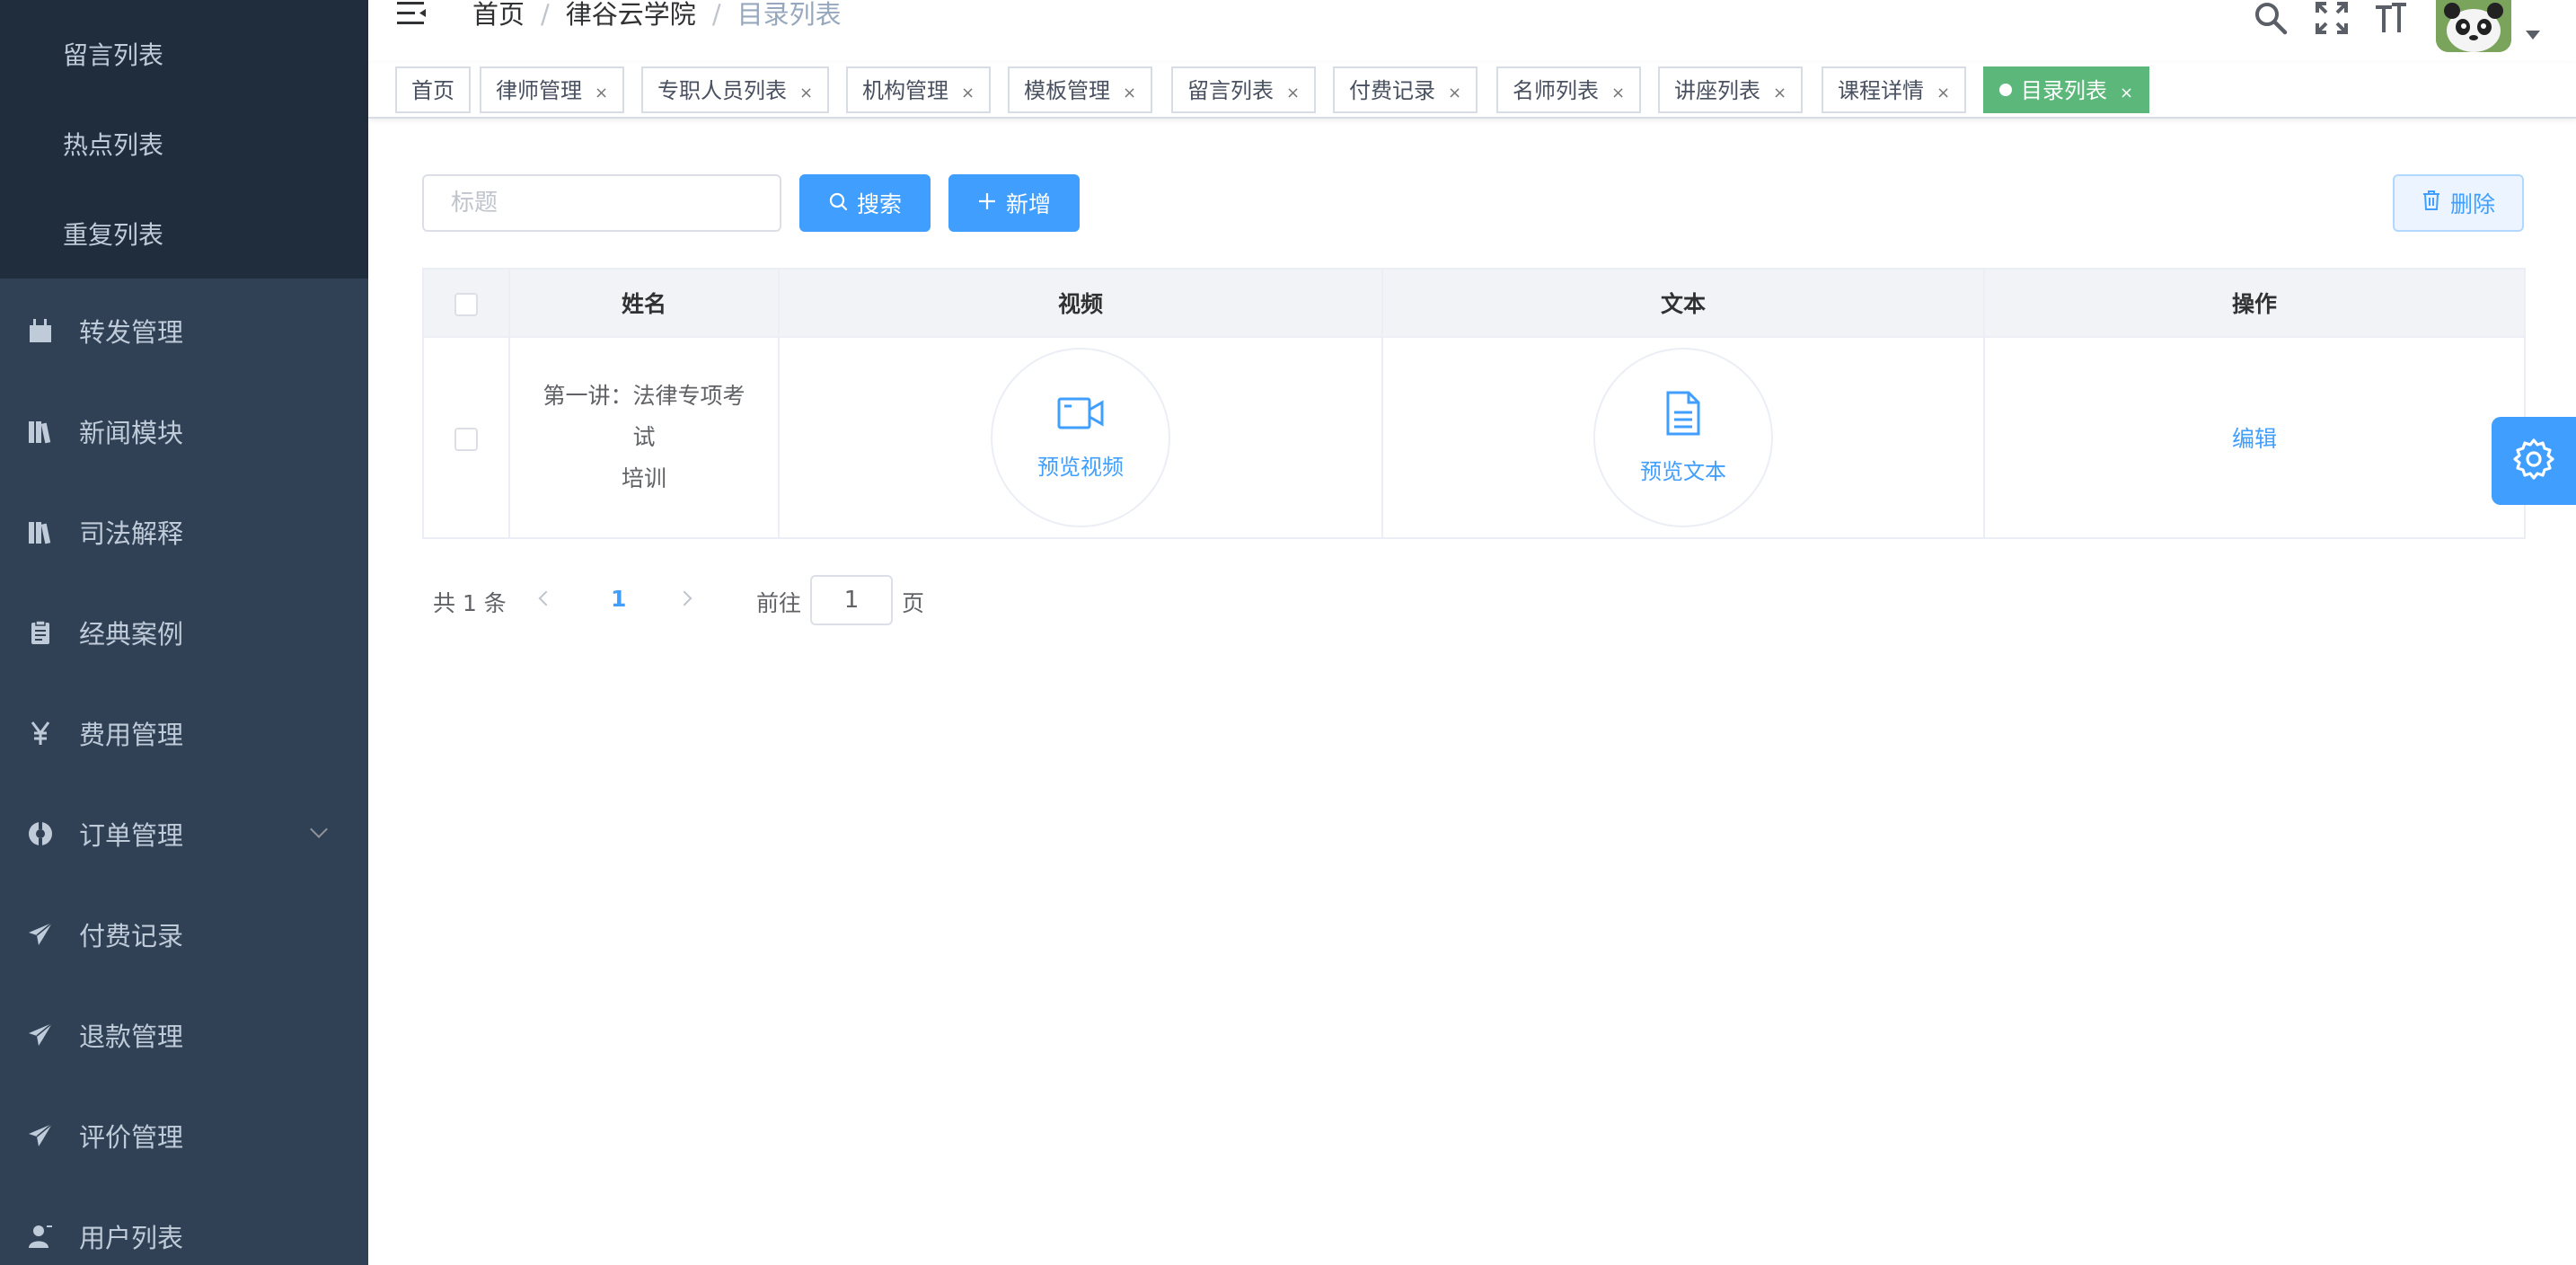  What do you see at coordinates (2533, 35) in the screenshot?
I see `caret-down-icon` at bounding box center [2533, 35].